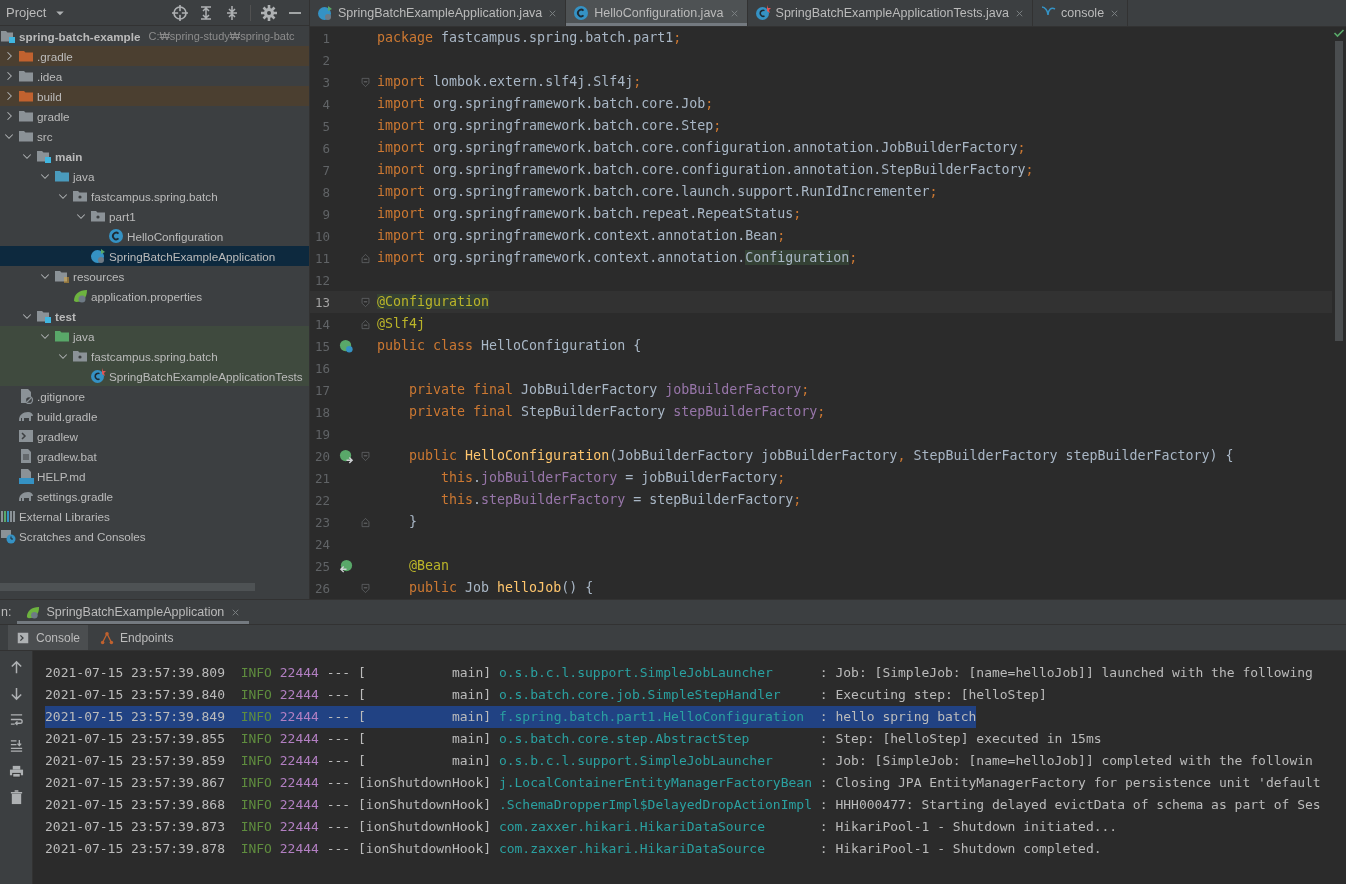  I want to click on text-file-icon, so click(26, 456).